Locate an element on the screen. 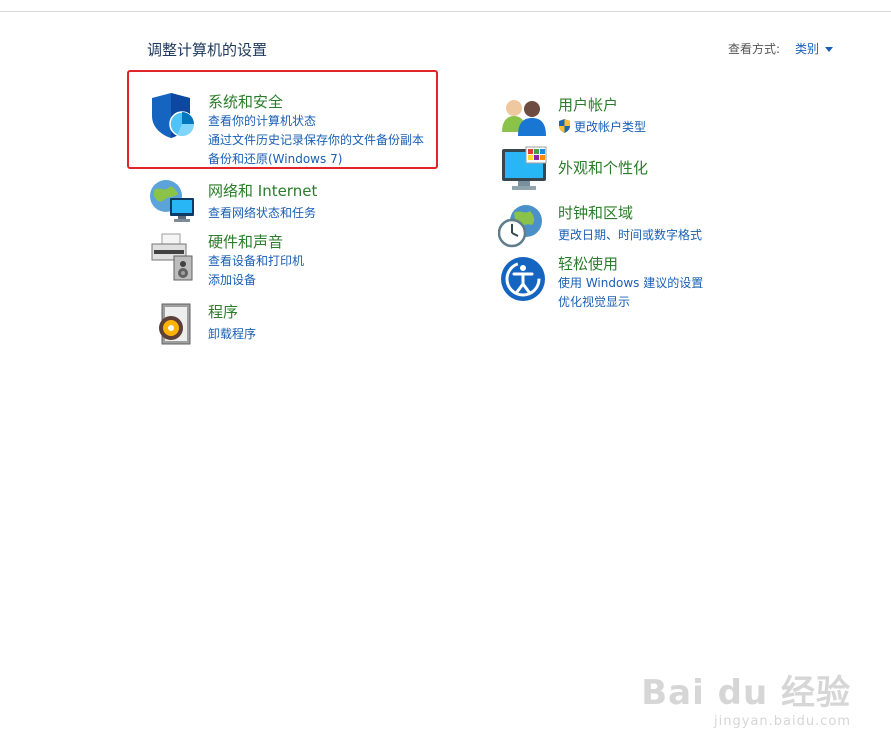 The image size is (891, 747). view-by-value: 类别 is located at coordinates (807, 49).